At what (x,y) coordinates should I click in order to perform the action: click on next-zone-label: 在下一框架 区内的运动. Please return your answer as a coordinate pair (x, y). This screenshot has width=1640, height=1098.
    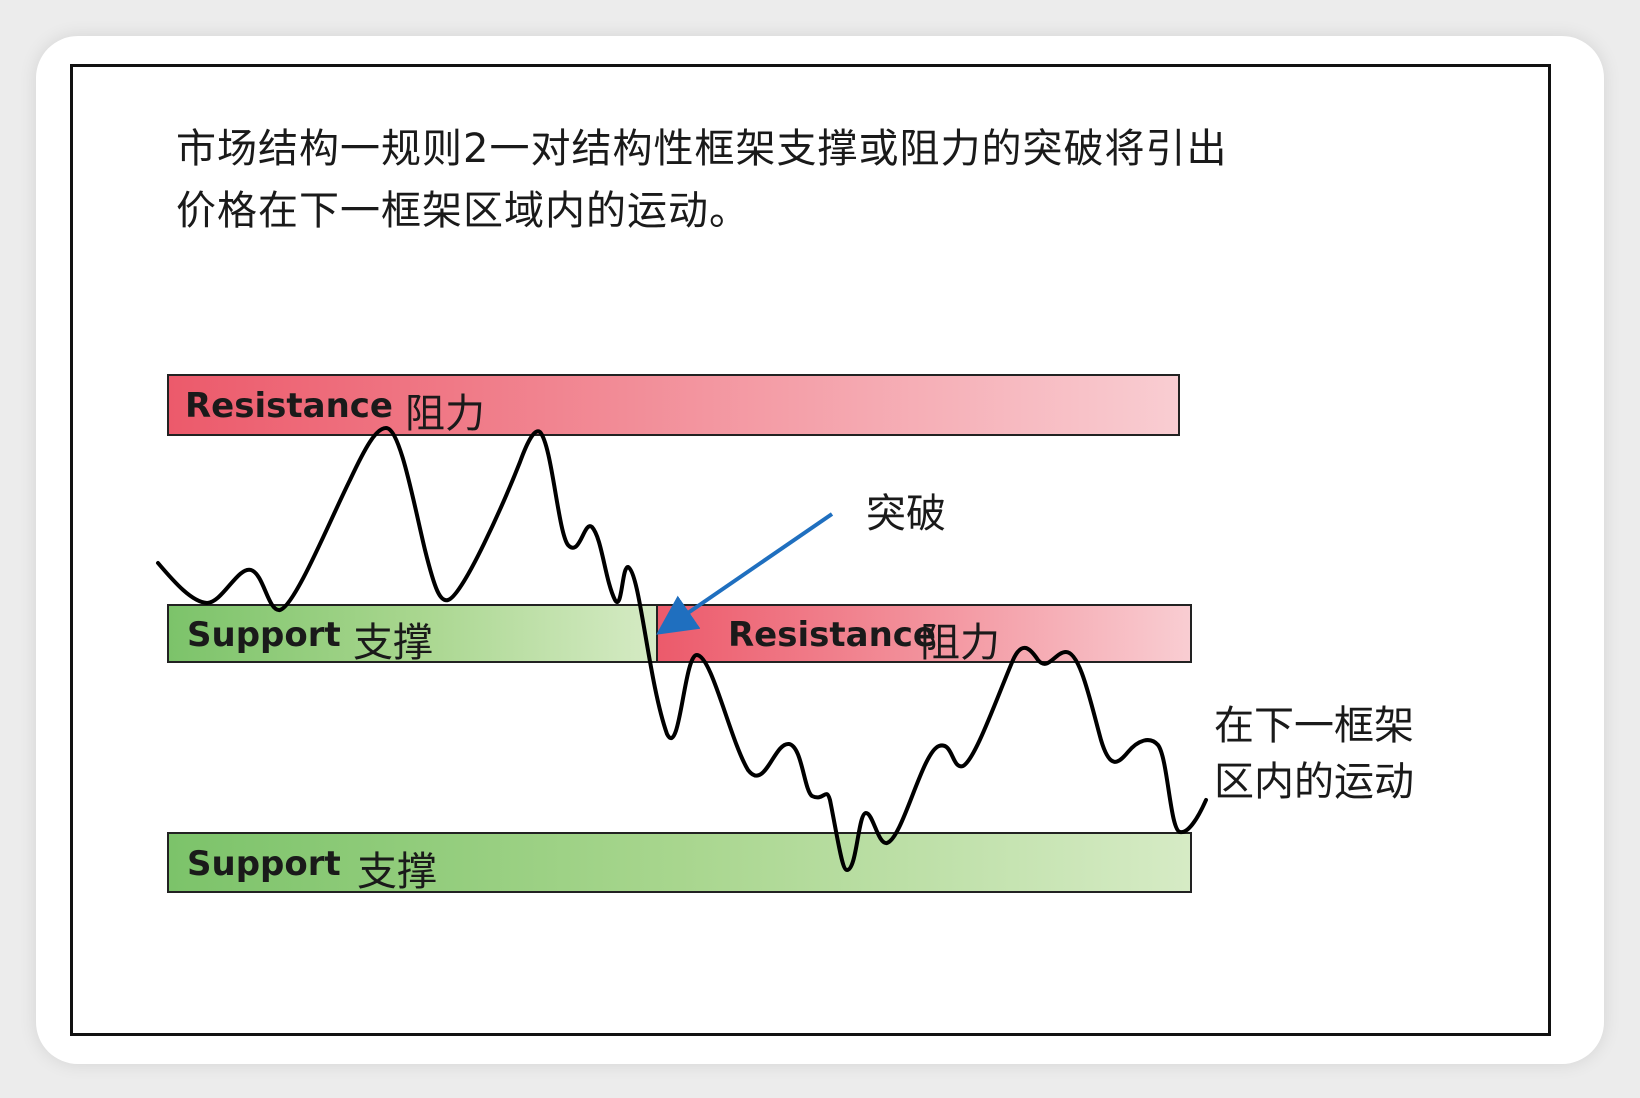
    Looking at the image, I should click on (1314, 754).